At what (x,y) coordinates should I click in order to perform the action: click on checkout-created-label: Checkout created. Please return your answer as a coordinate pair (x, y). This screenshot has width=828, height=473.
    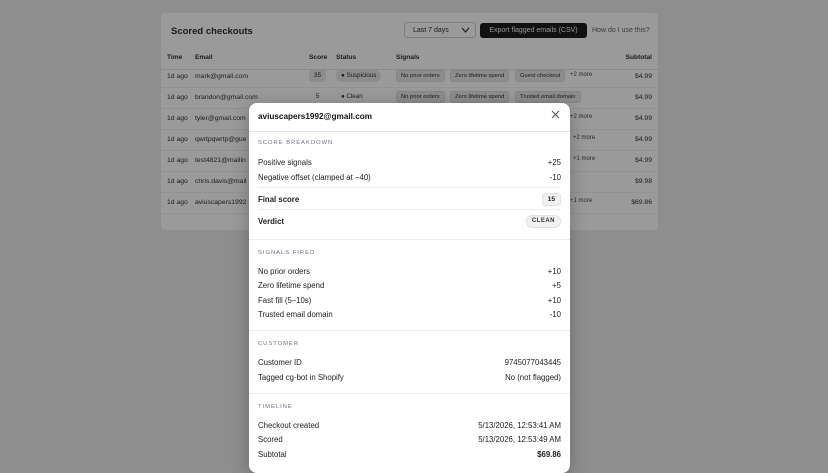
    Looking at the image, I should click on (289, 425).